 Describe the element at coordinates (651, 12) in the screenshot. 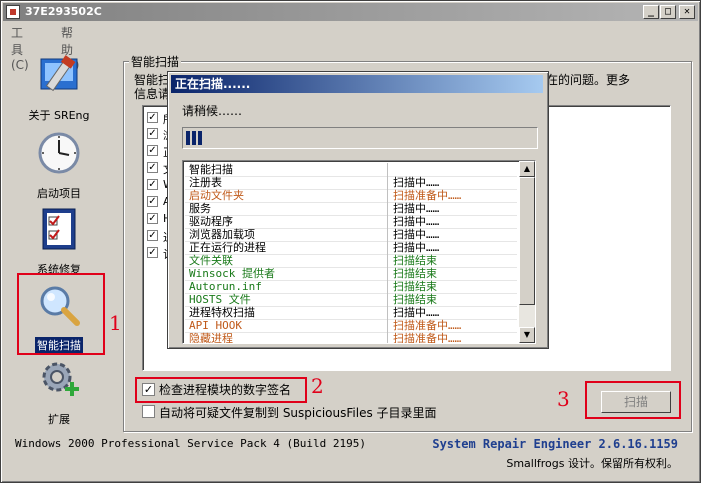

I see `minimize-button: _` at that location.